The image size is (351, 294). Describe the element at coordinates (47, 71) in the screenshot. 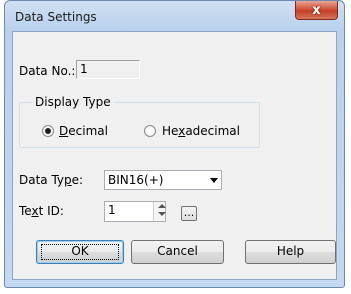

I see `data-no-label: Data No.:` at that location.